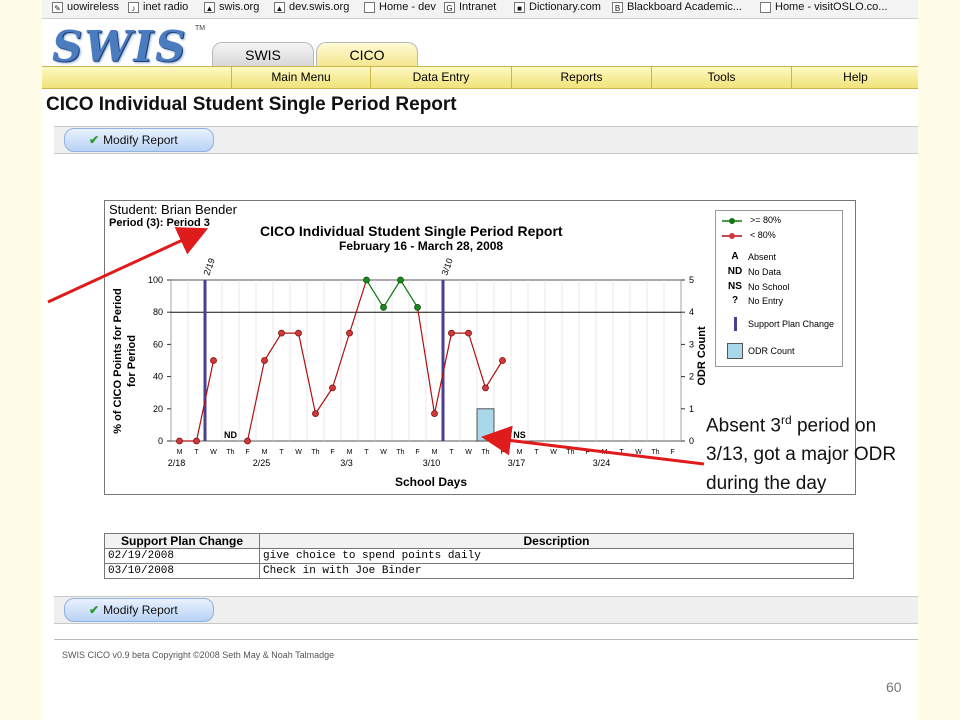 The height and width of the screenshot is (720, 960). What do you see at coordinates (486, 140) in the screenshot?
I see `modify-report-bar-top: ✔ Modify Report` at bounding box center [486, 140].